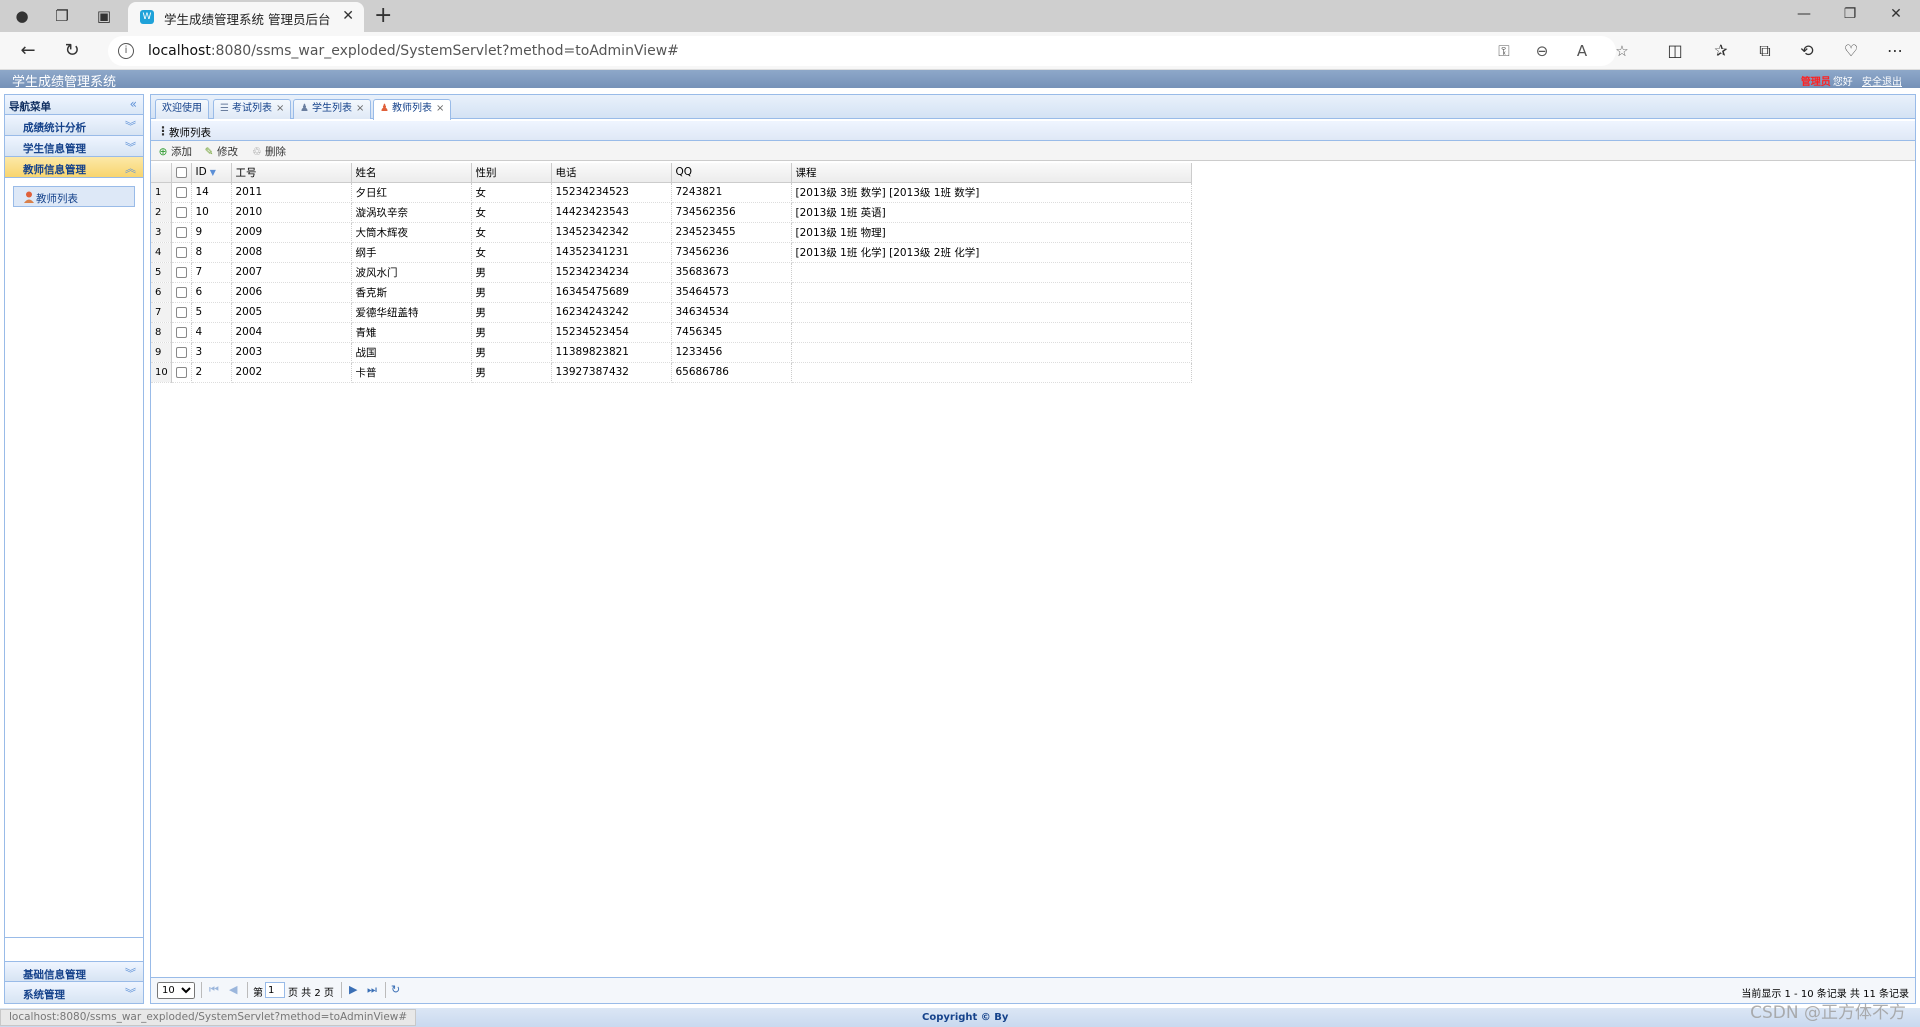 The width and height of the screenshot is (1920, 1027). Describe the element at coordinates (671, 312) in the screenshot. I see `table-row: 7 5 2005 爱德华纽盖特男 16234243242 34634534` at that location.